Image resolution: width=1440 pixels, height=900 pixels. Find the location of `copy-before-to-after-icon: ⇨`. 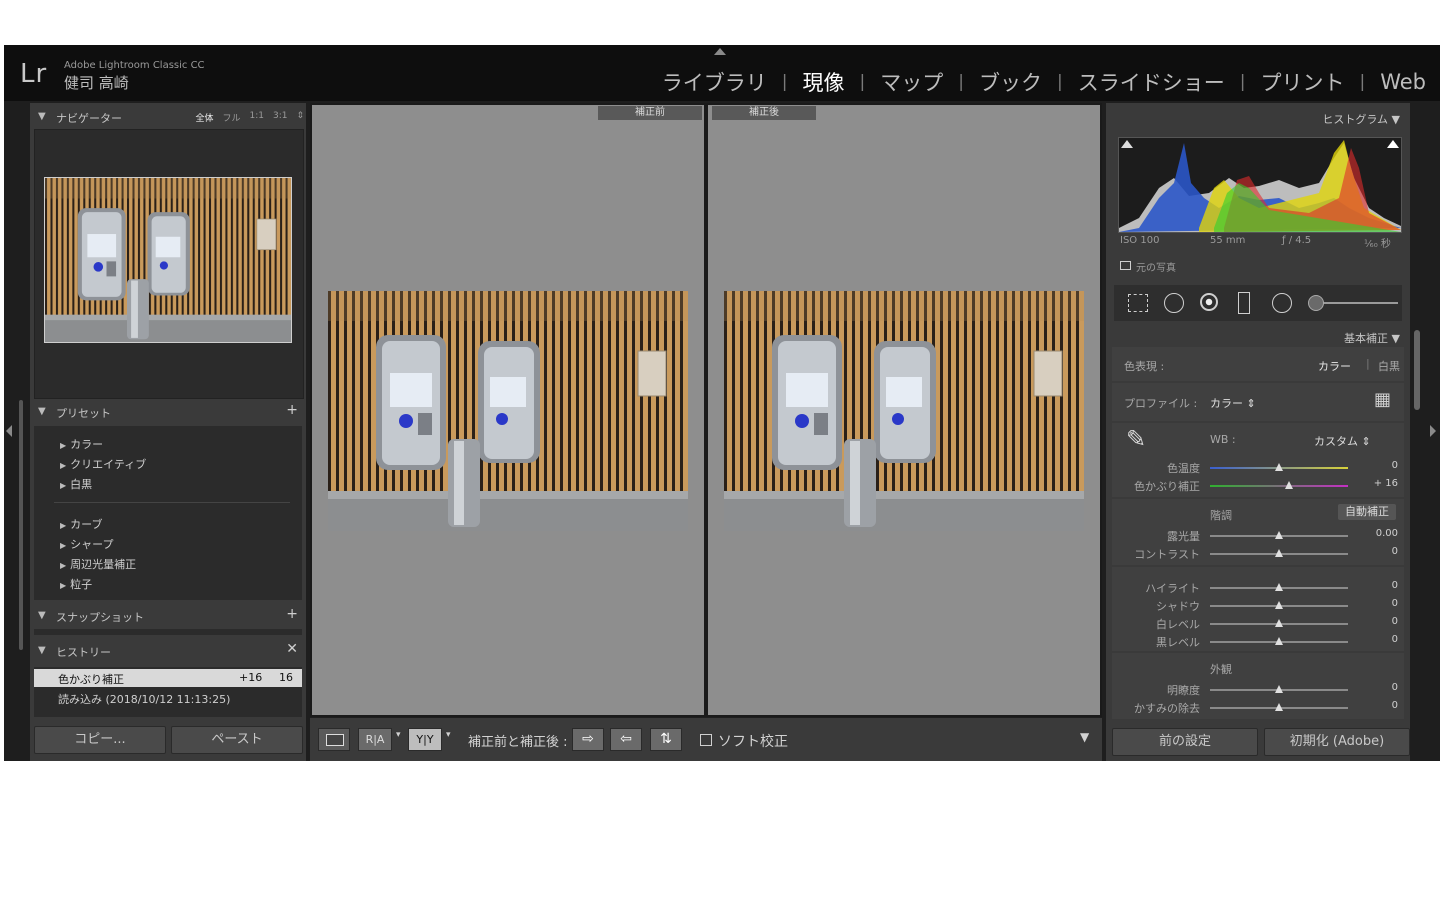

copy-before-to-after-icon: ⇨ is located at coordinates (588, 739).